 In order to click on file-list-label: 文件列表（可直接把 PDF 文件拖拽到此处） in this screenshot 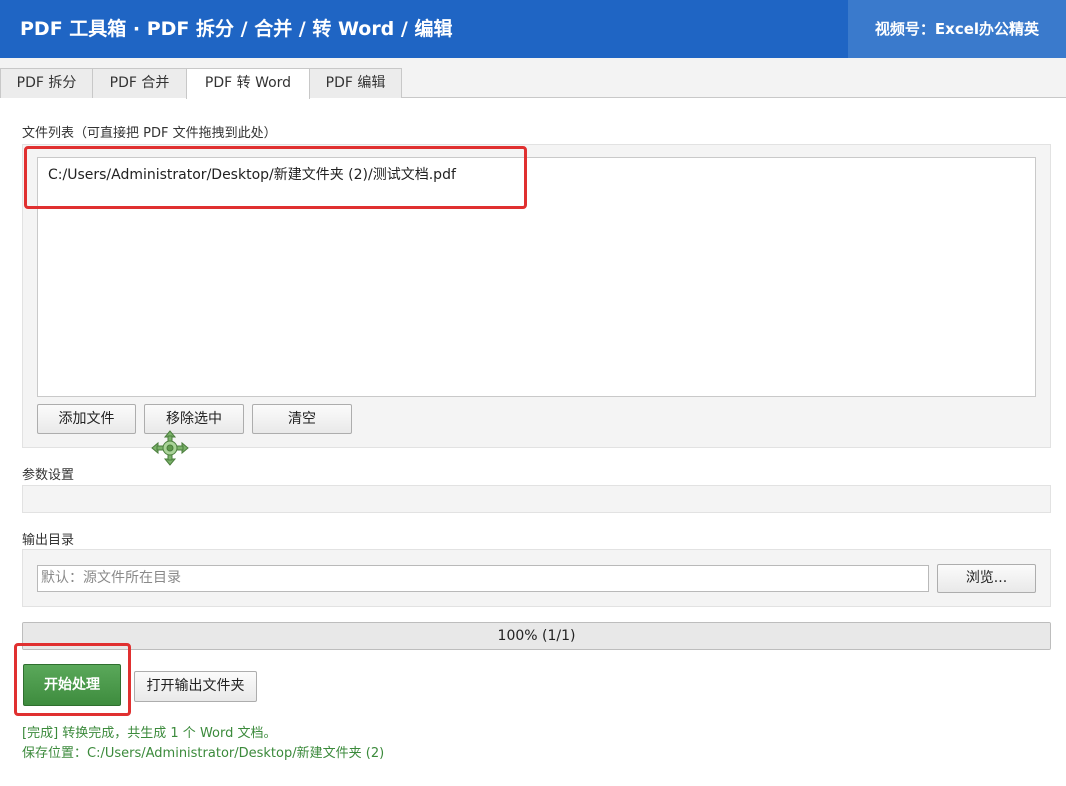, I will do `click(149, 133)`.